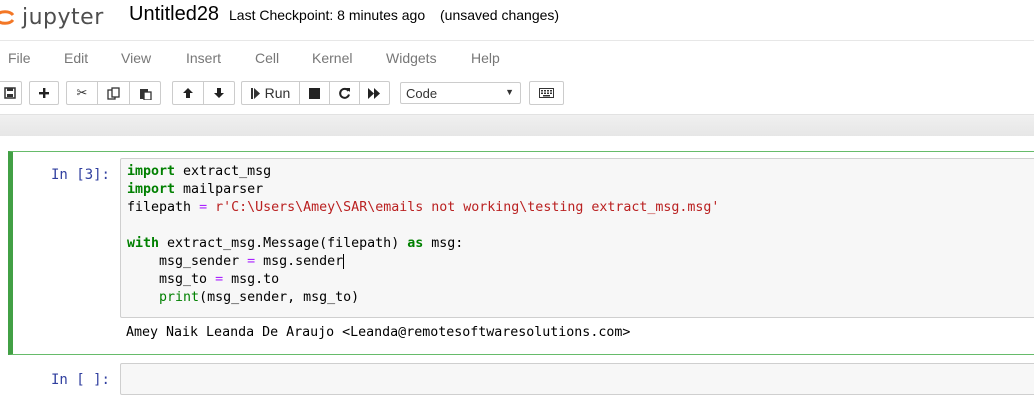  I want to click on copy-button, so click(113, 93).